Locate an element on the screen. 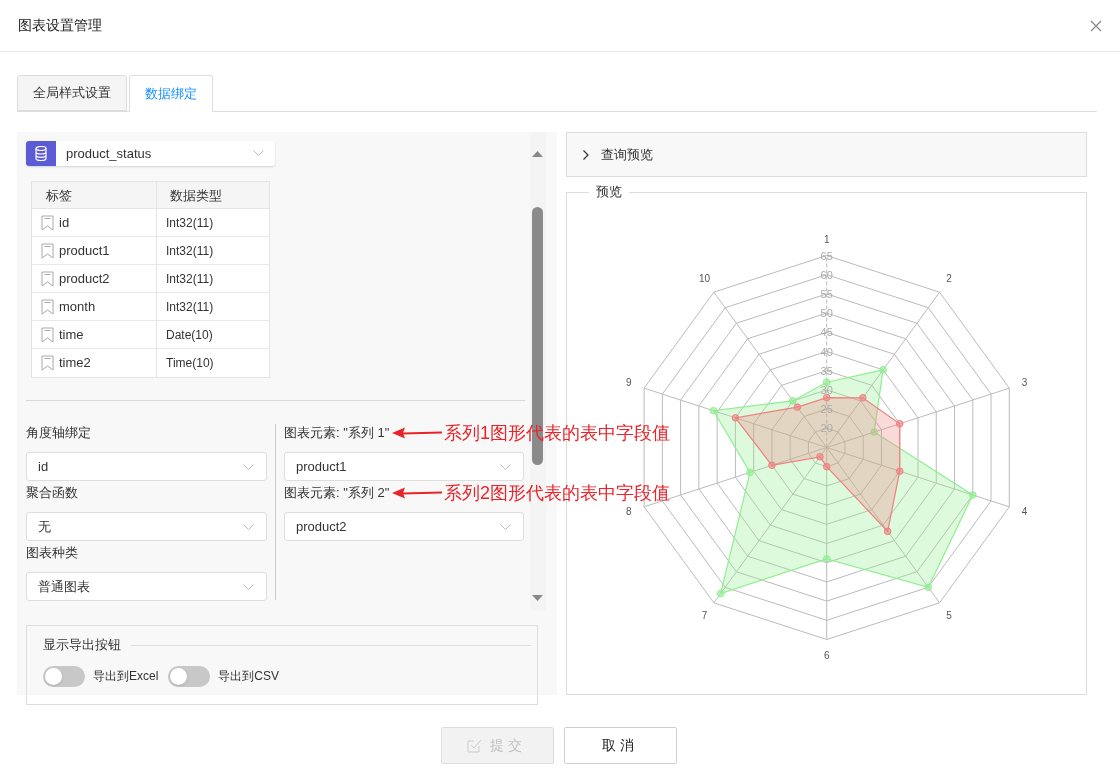 This screenshot has width=1120, height=768. table-cell-text: Date(10) is located at coordinates (189, 335).